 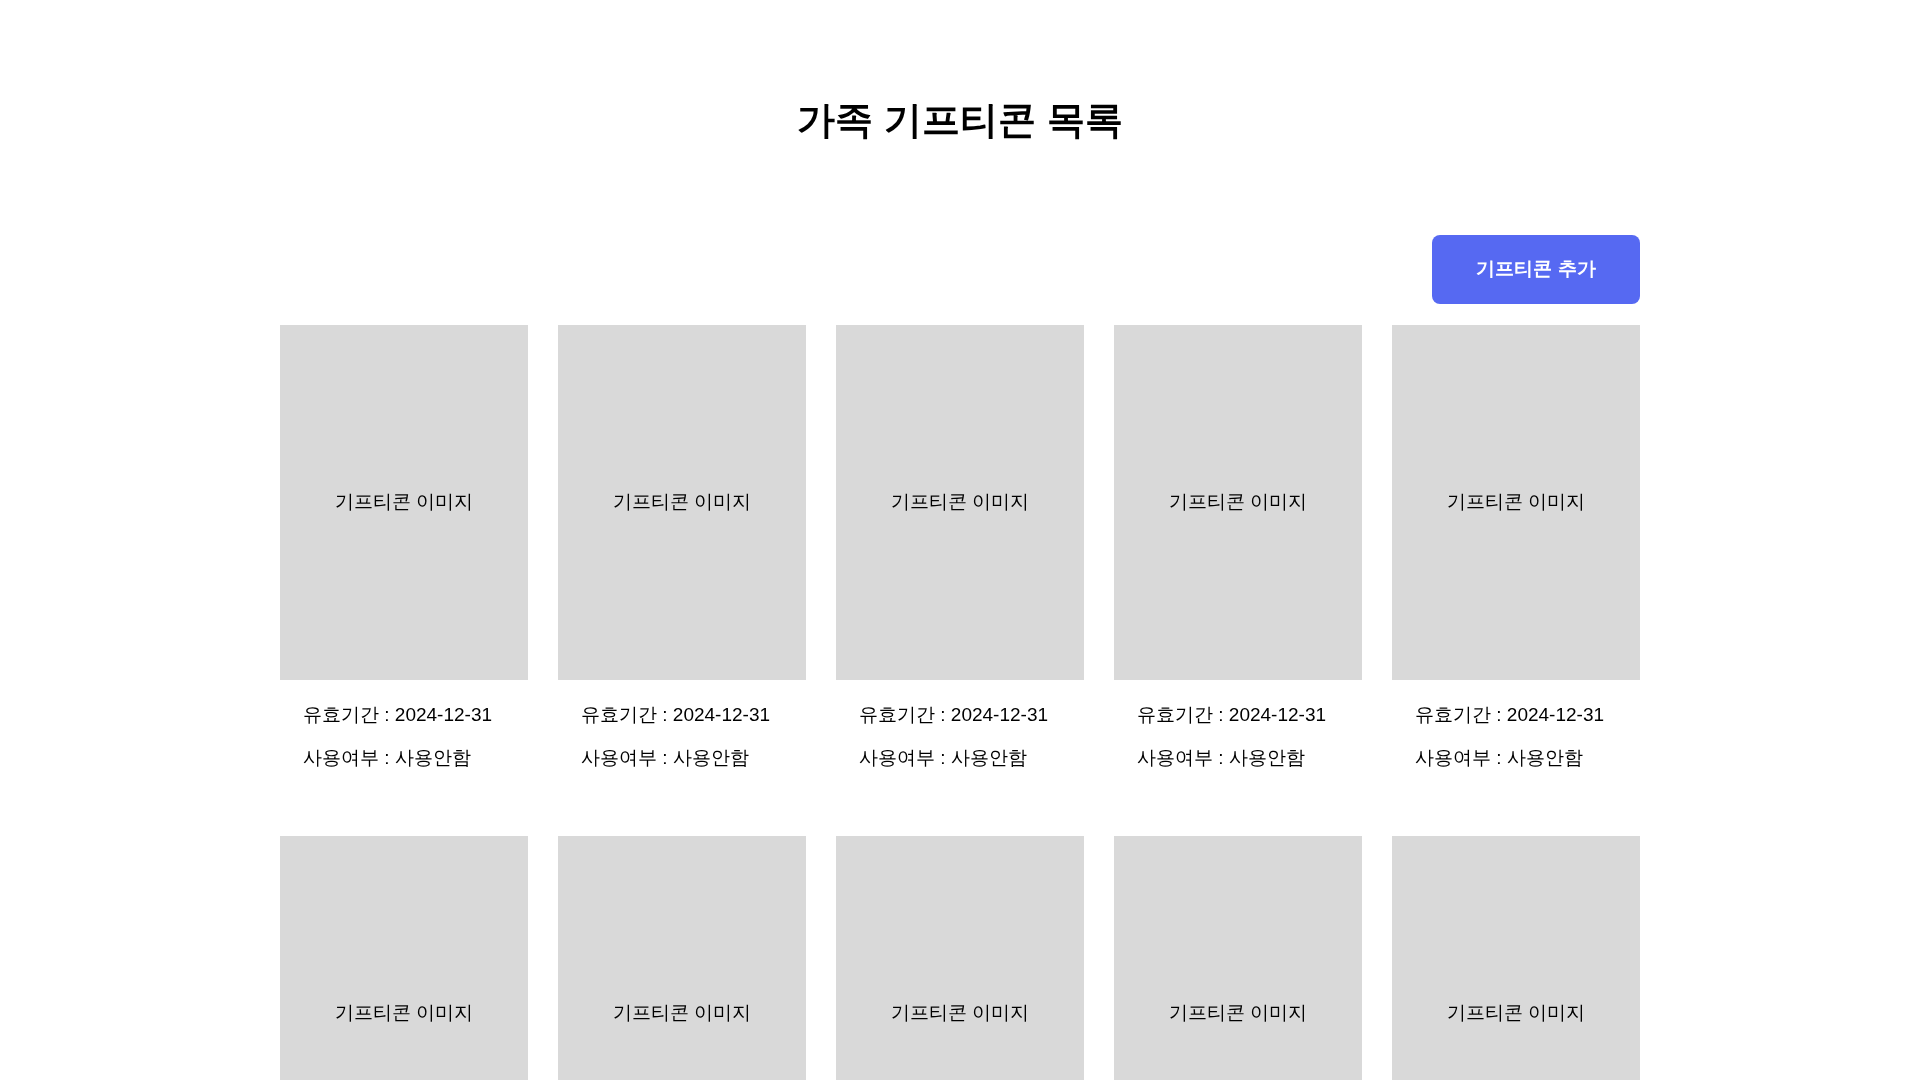 I want to click on add-gifticon-button: 기프티콘 추가, so click(x=1536, y=269).